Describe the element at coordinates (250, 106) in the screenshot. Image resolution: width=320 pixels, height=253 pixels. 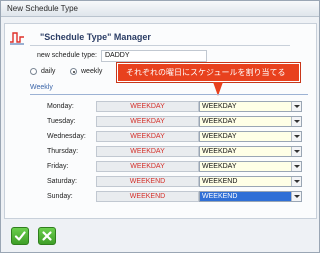
I see `schedule-select-monday: WEEKDAY` at that location.